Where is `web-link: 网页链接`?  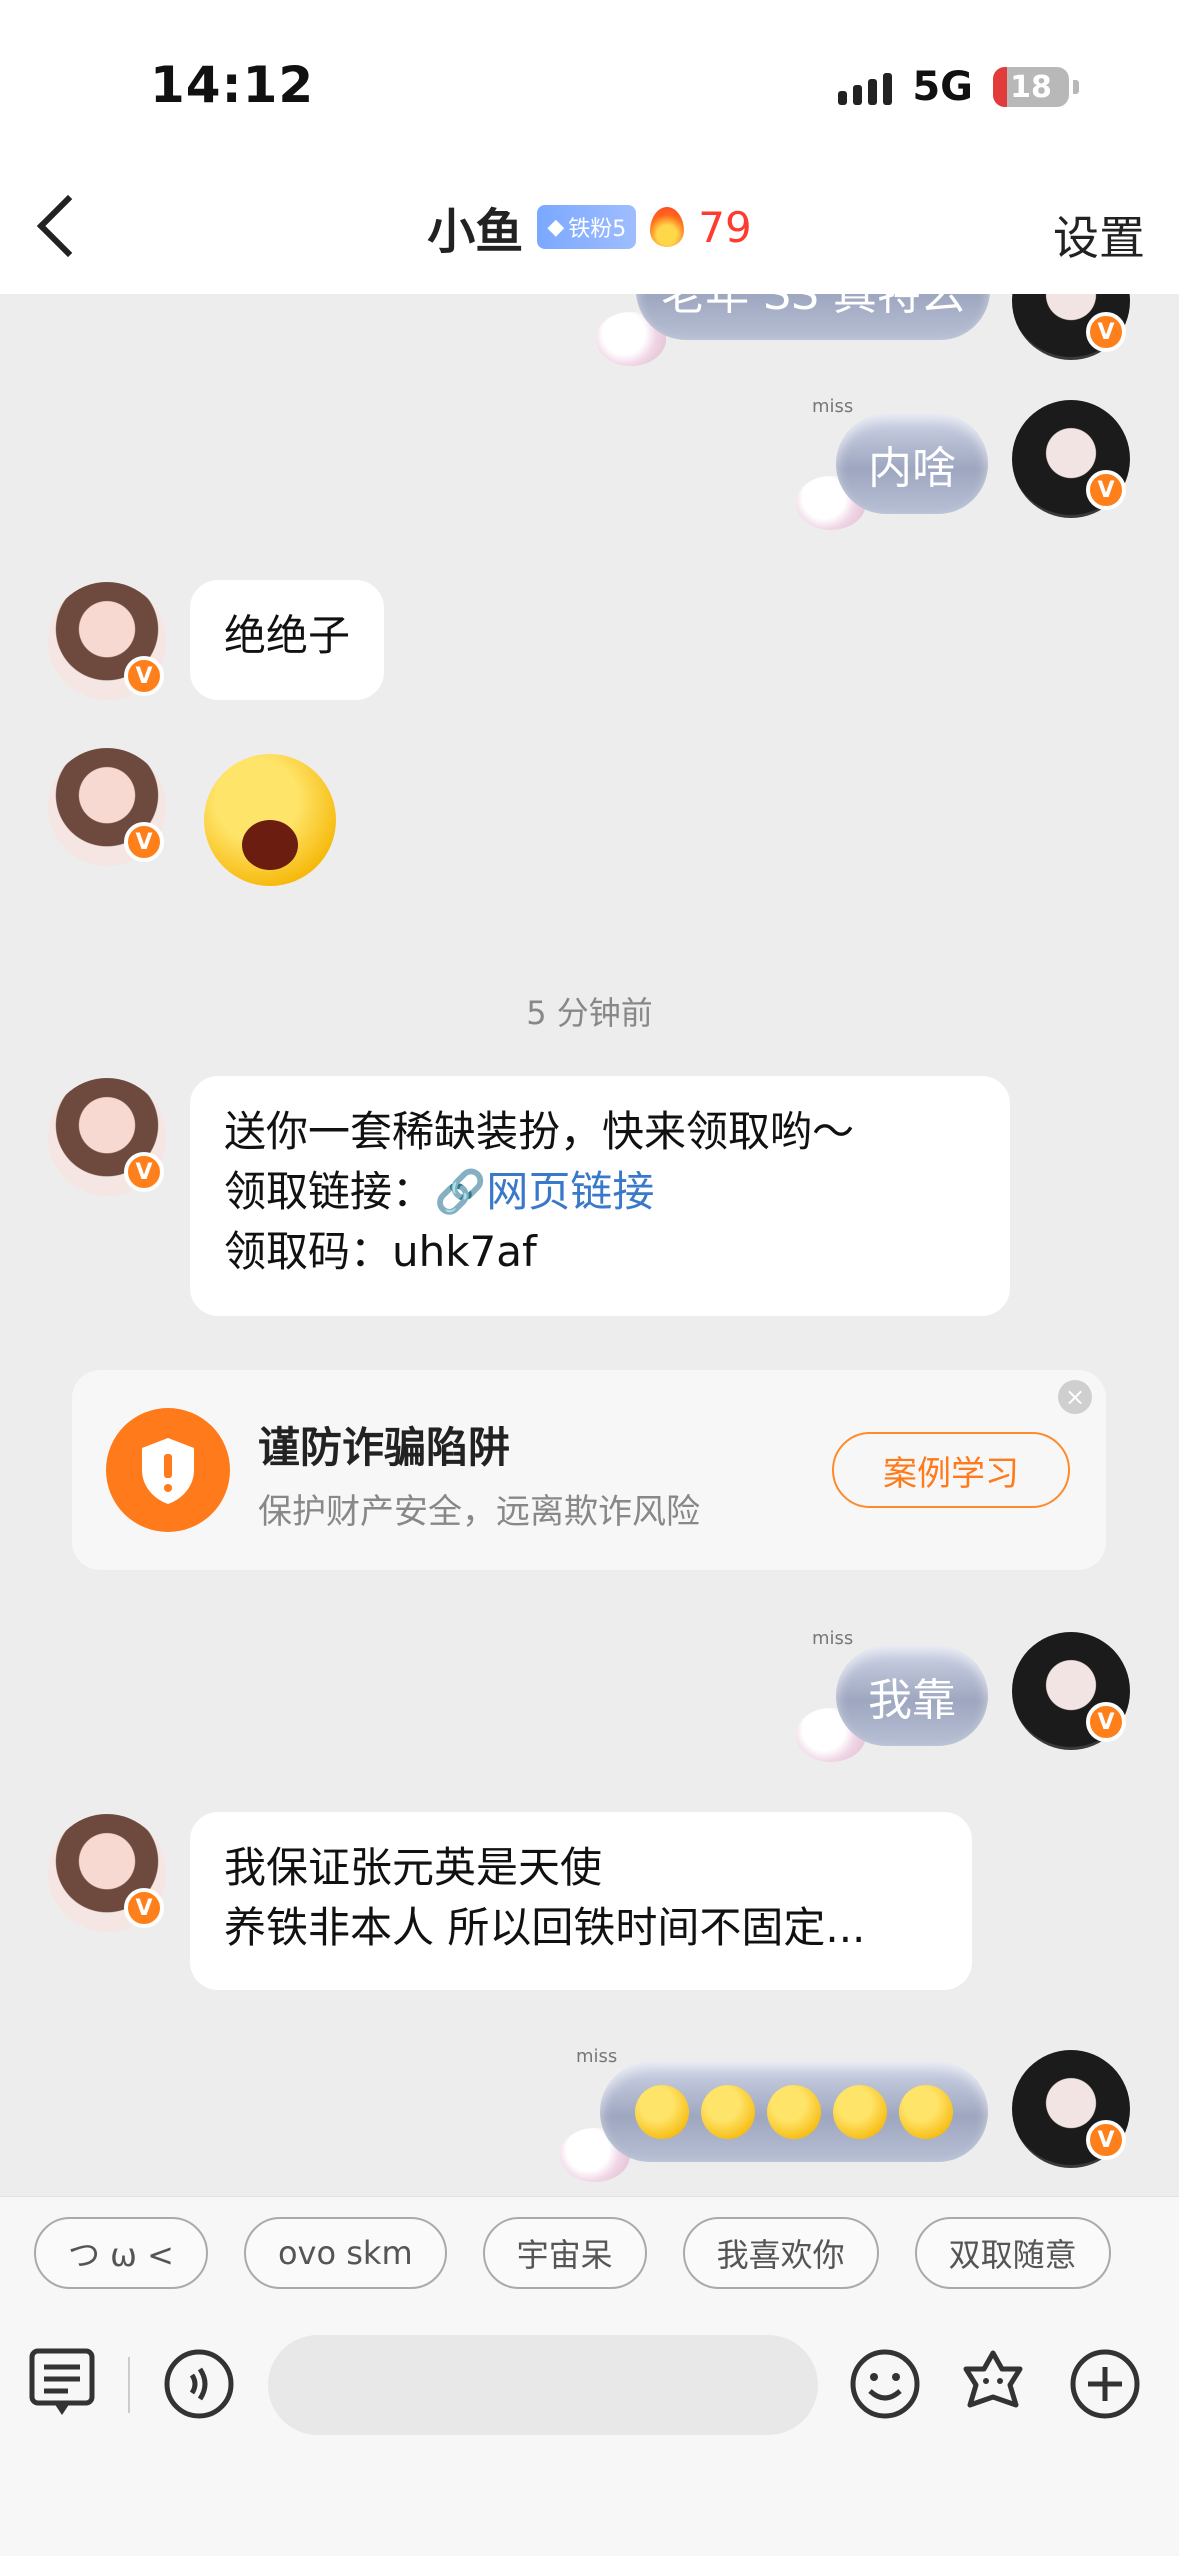 web-link: 网页链接 is located at coordinates (570, 1191).